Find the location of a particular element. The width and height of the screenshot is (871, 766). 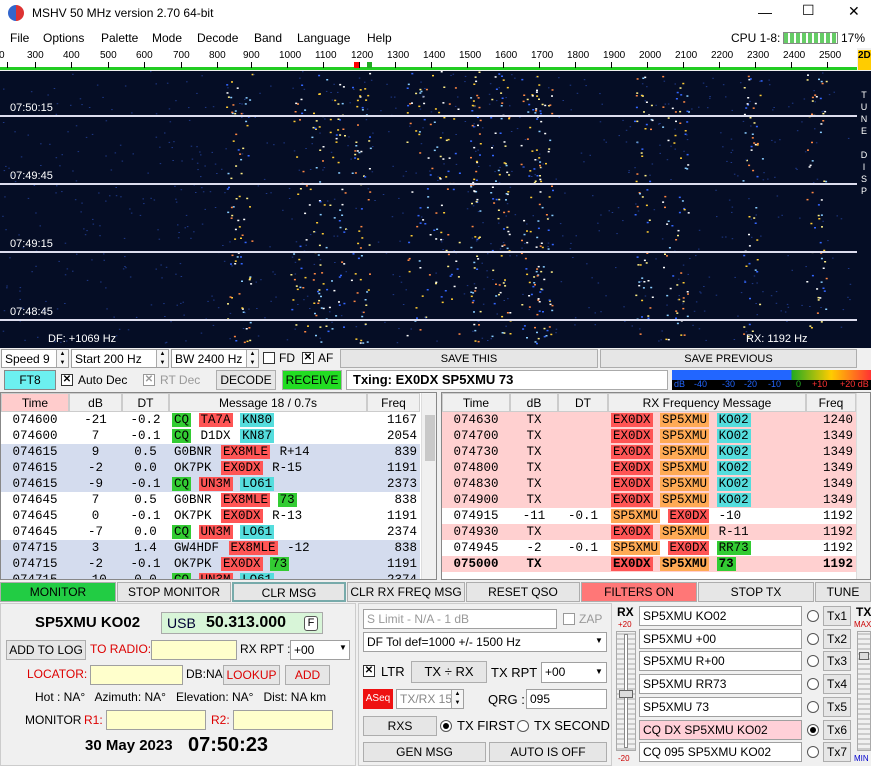

add-button: ADD is located at coordinates (307, 675).